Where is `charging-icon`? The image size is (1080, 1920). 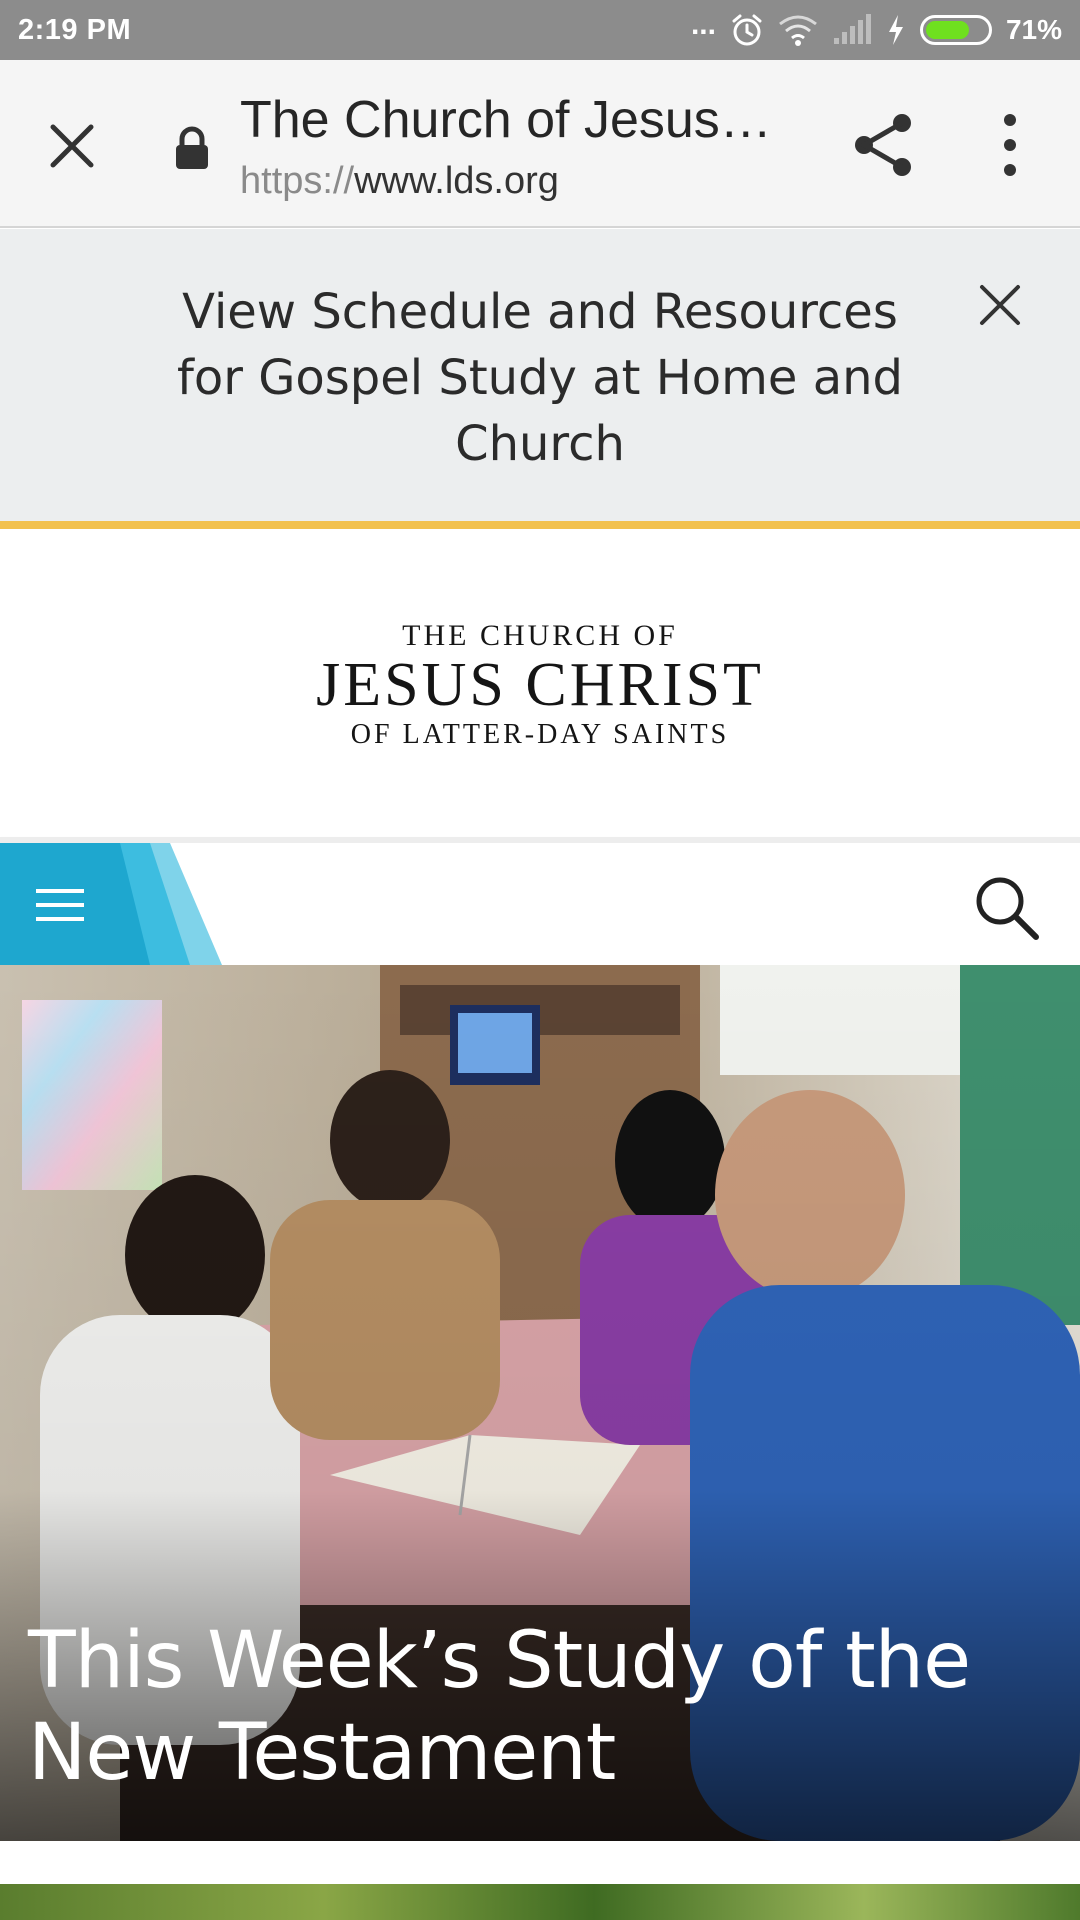 charging-icon is located at coordinates (895, 30).